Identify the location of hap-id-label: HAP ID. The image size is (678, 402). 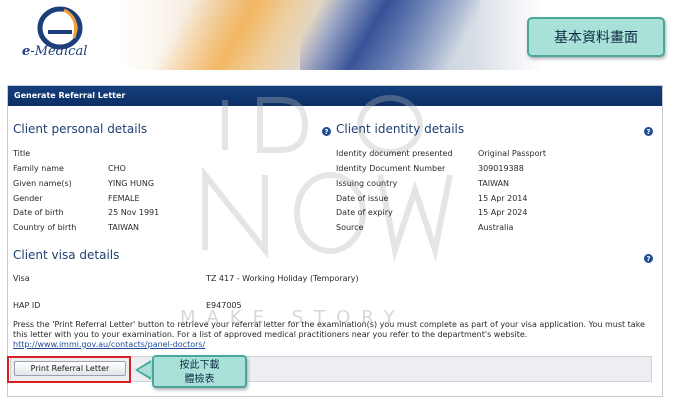
(27, 305).